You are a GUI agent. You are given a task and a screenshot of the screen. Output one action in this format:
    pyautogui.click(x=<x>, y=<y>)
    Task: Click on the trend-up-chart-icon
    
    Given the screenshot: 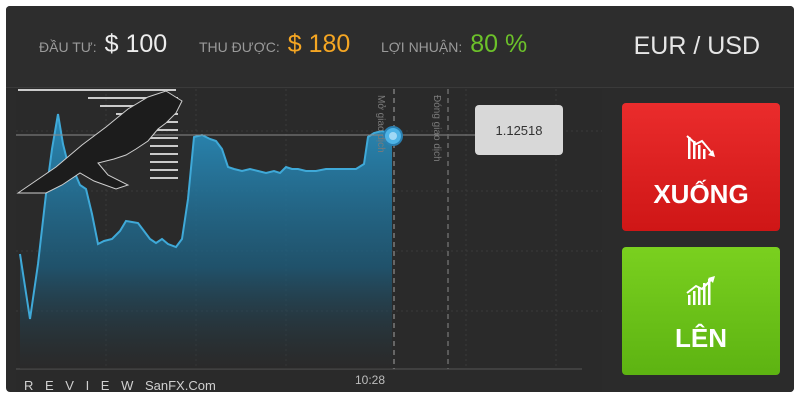 What is the action you would take?
    pyautogui.click(x=700, y=290)
    